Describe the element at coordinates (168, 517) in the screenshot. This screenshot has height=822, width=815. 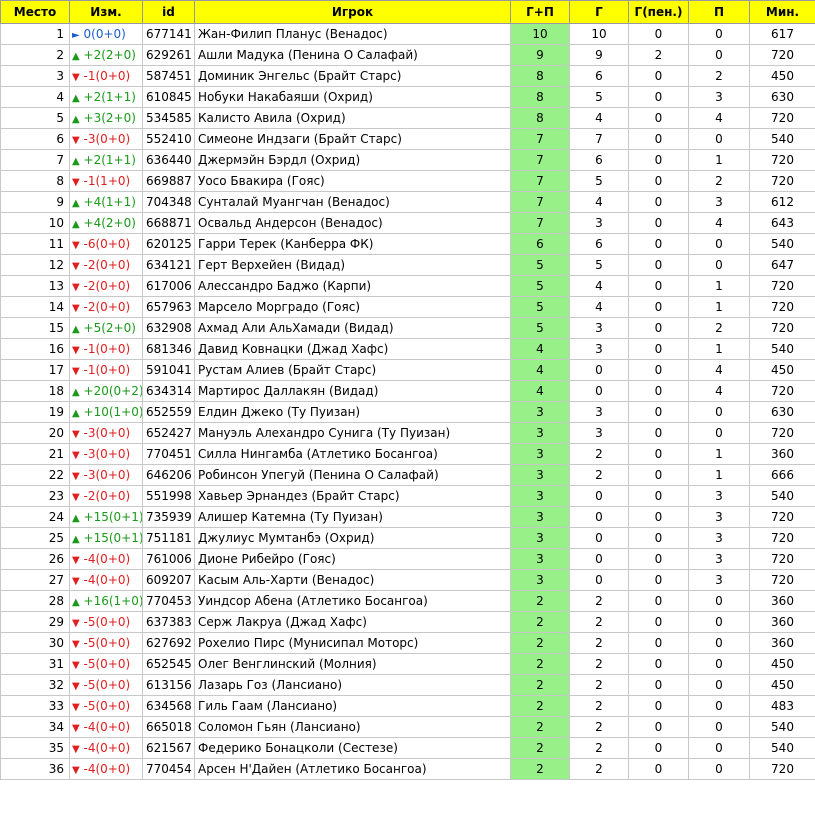
I see `player-id-cell: 735939` at that location.